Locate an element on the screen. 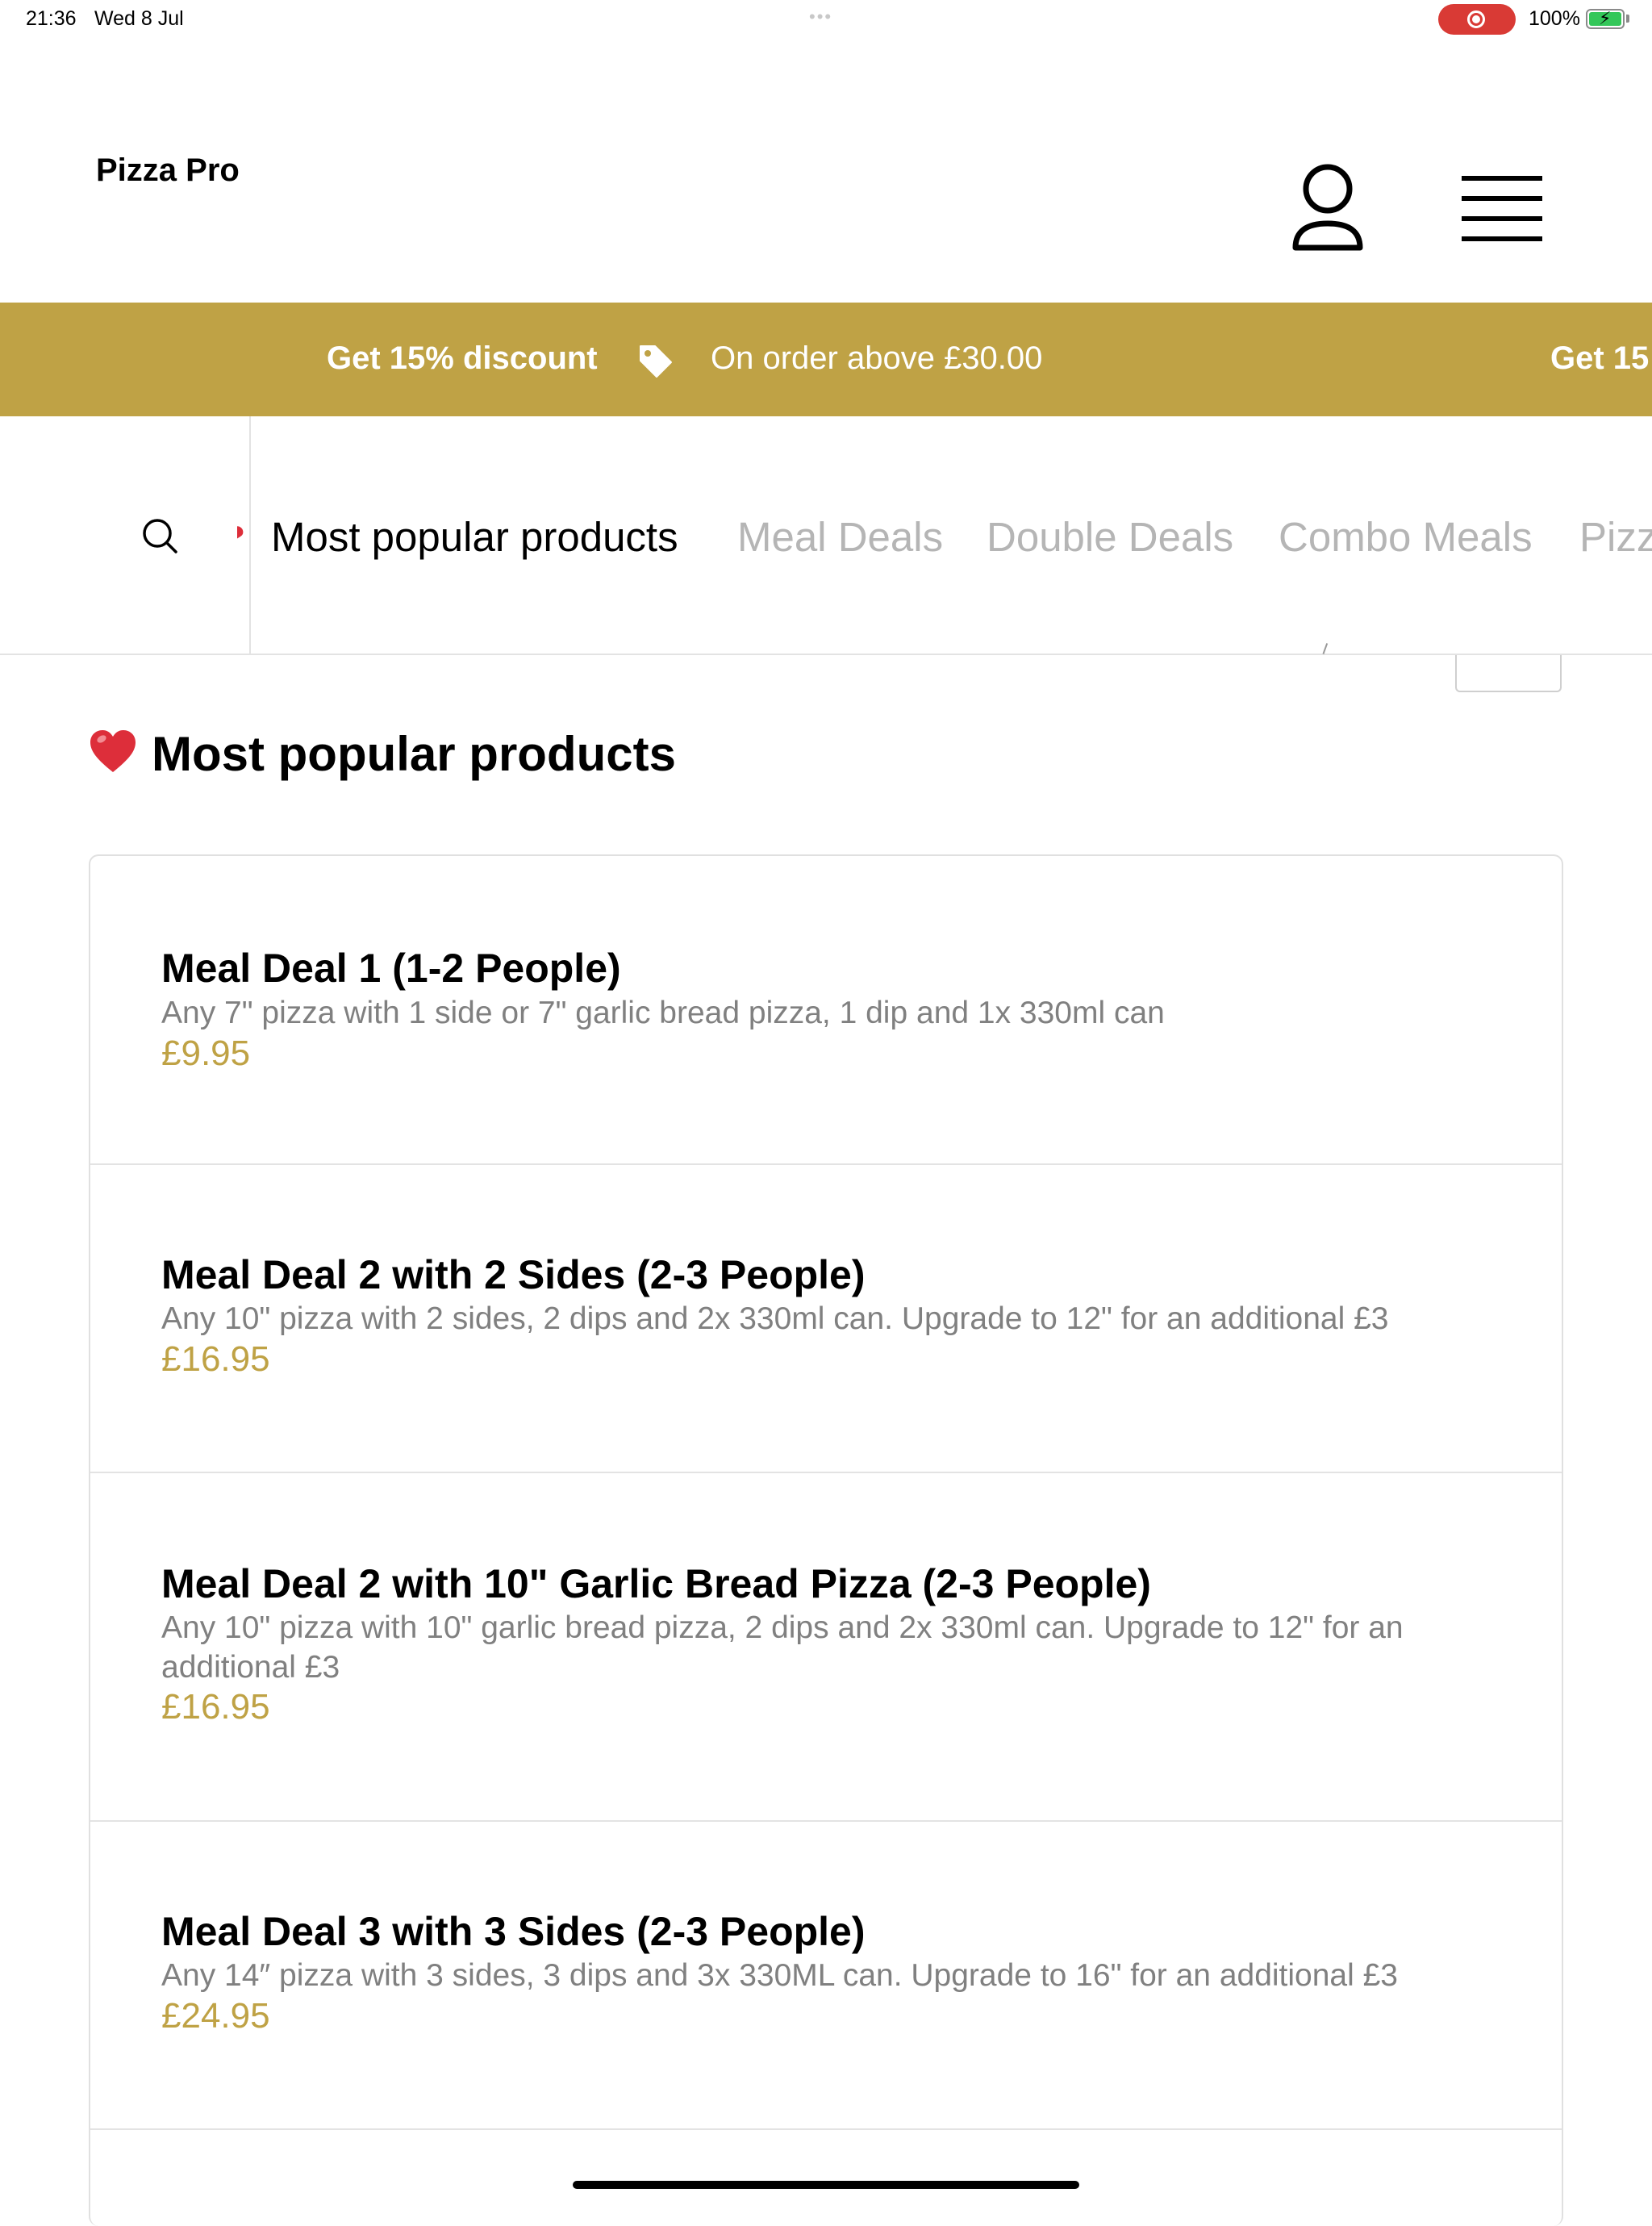 The width and height of the screenshot is (1652, 2226). tab-meal-deals: Meal Deals is located at coordinates (840, 537).